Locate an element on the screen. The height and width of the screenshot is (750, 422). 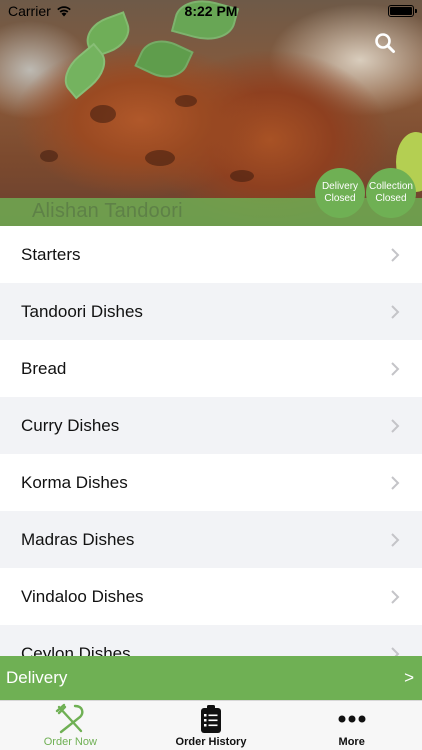
menu-item-ceylon-dishes: Ceylon Dishes is located at coordinates (211, 640).